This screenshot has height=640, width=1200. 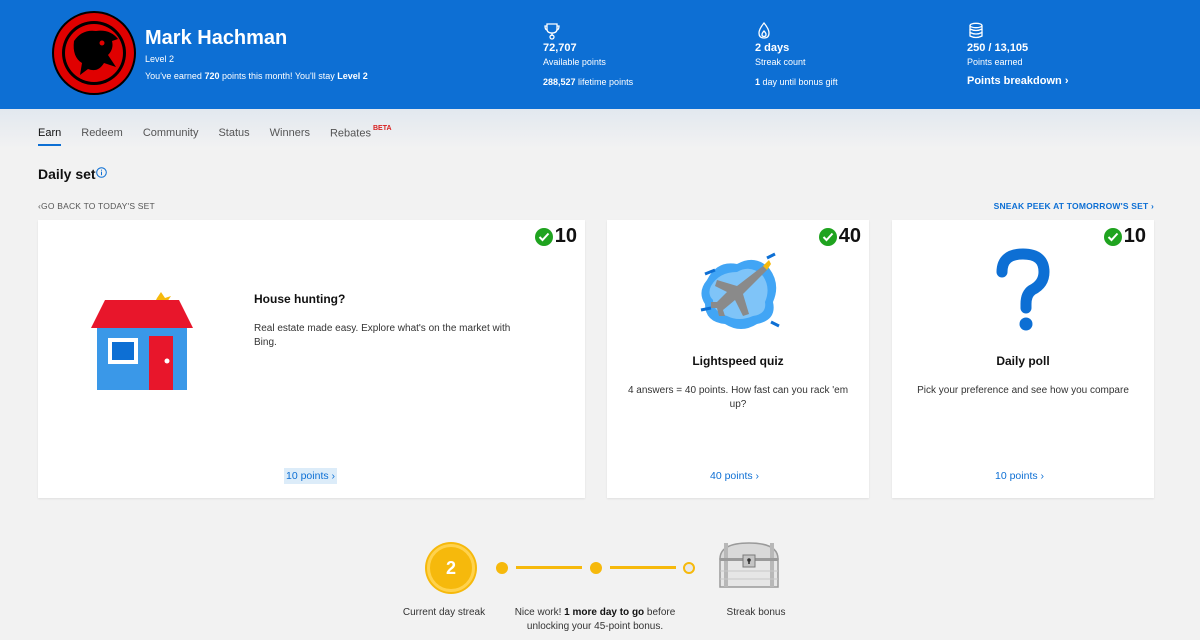 I want to click on tab-earn-label: Earn, so click(x=50, y=133).